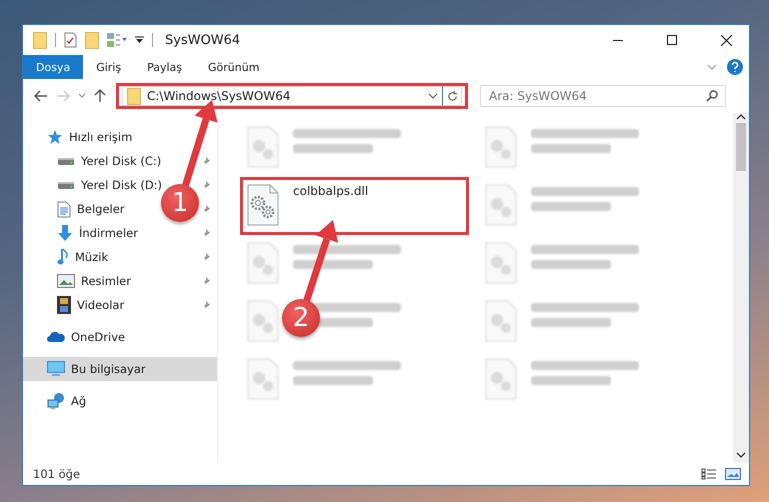  I want to click on refresh-button, so click(452, 96).